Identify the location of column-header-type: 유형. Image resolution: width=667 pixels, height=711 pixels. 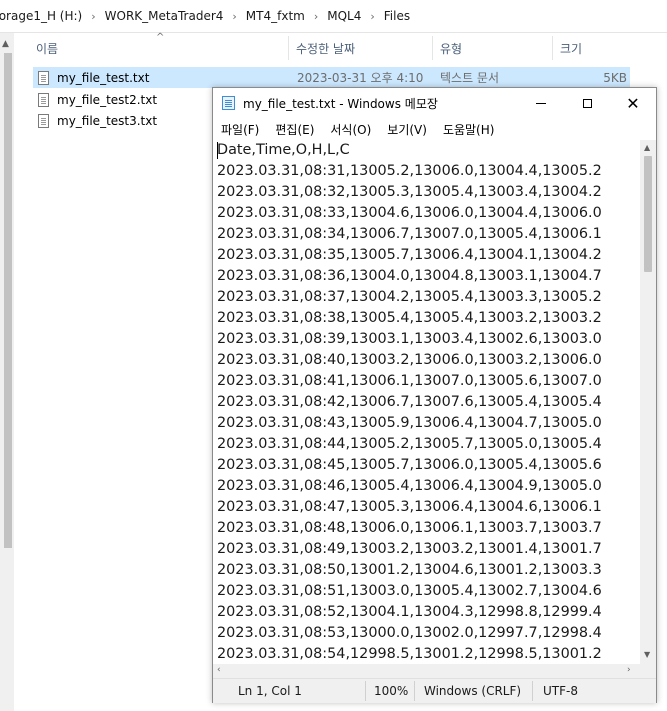
(451, 48).